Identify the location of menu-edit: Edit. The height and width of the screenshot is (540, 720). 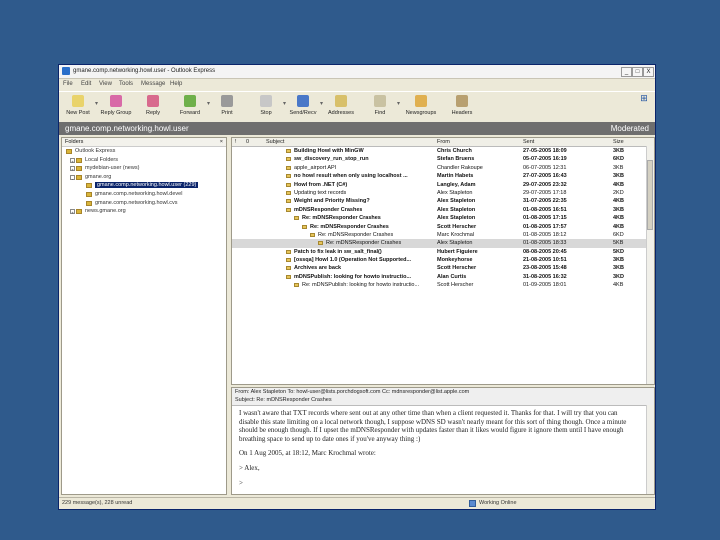
(86, 84).